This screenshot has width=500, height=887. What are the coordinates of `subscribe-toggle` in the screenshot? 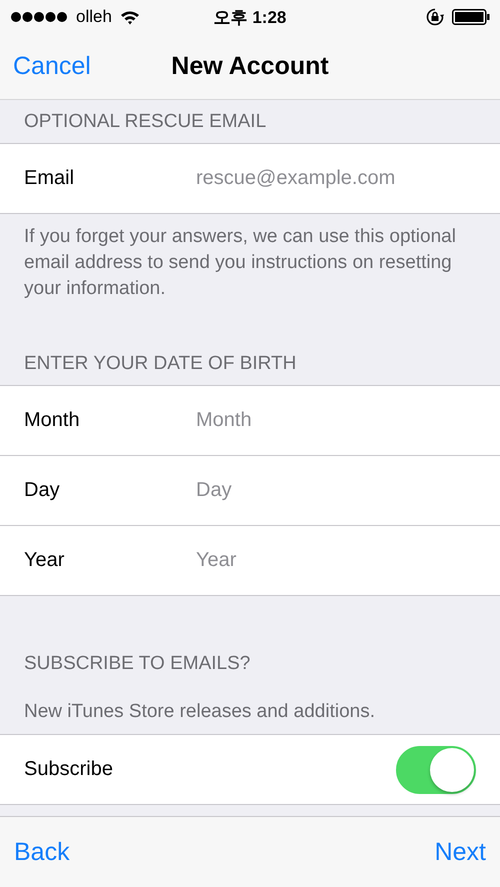 It's located at (436, 770).